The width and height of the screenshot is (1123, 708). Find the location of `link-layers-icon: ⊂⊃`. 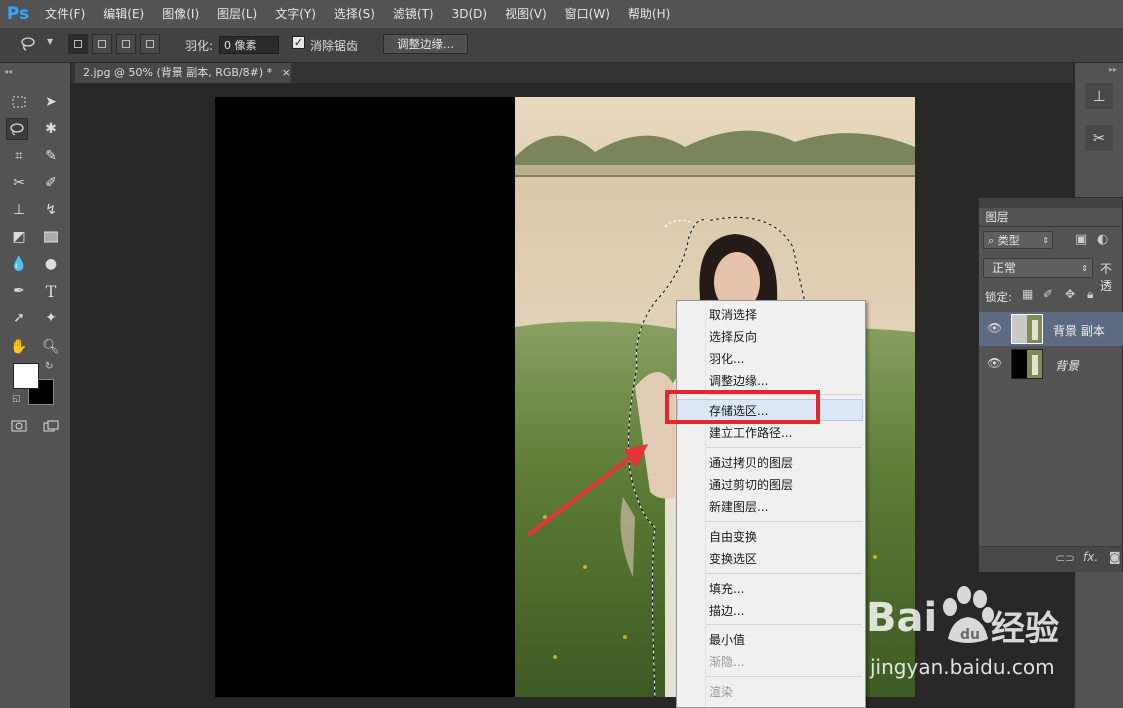

link-layers-icon: ⊂⊃ is located at coordinates (1065, 558).